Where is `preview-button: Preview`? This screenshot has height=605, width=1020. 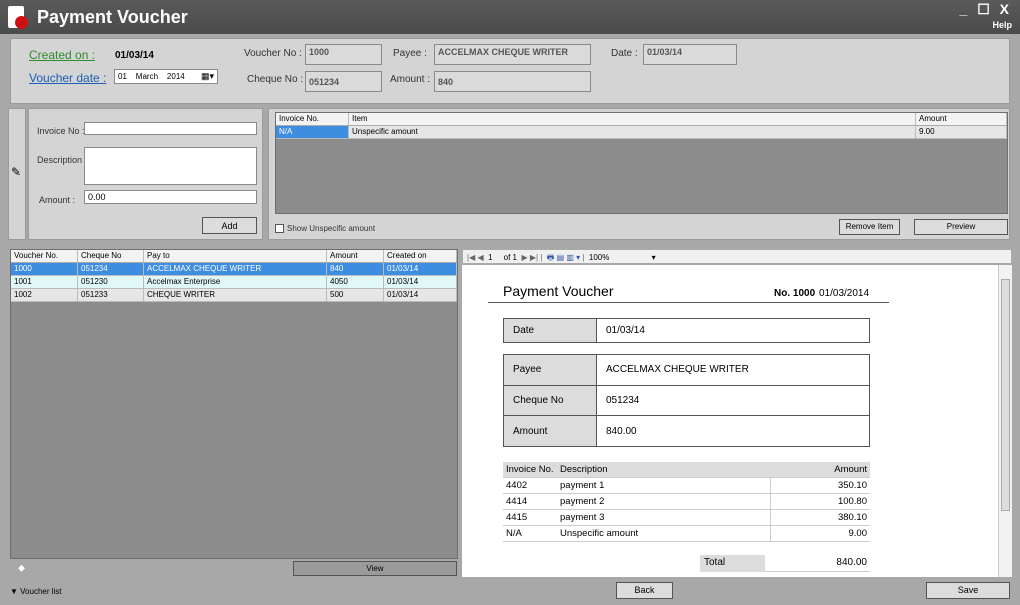 preview-button: Preview is located at coordinates (961, 227).